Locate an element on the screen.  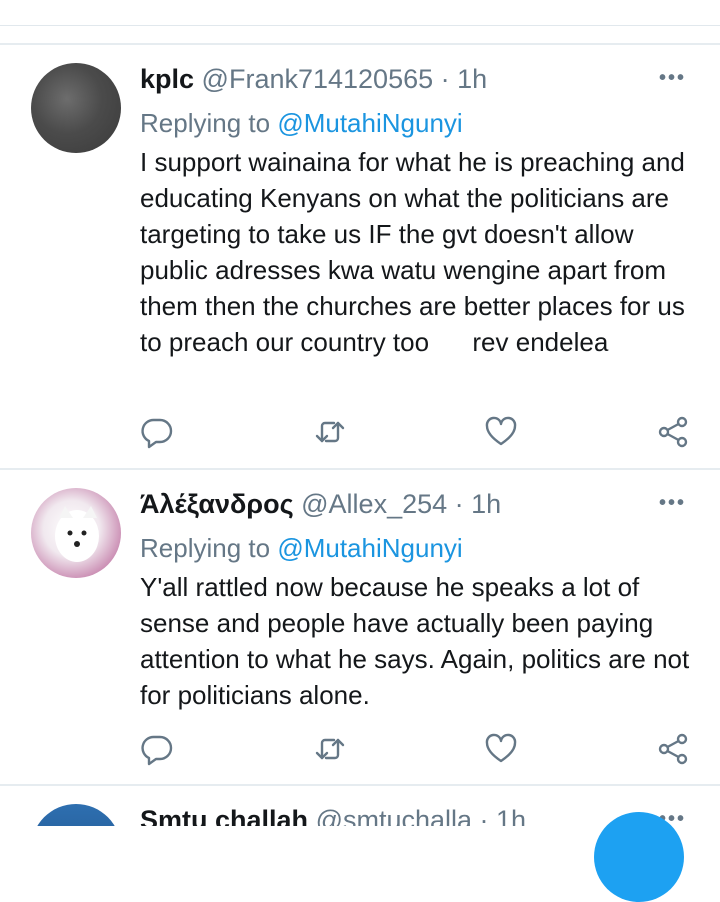
display-name: Άλέξανδρος is located at coordinates (217, 504).